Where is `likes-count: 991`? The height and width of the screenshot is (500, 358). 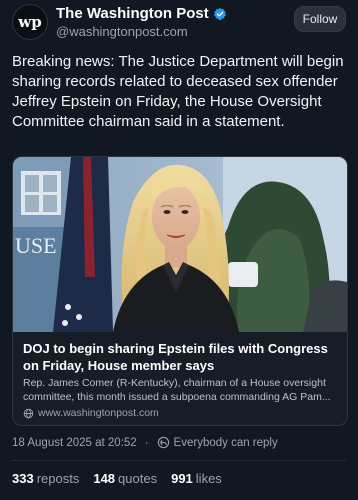
likes-count: 991 is located at coordinates (182, 478).